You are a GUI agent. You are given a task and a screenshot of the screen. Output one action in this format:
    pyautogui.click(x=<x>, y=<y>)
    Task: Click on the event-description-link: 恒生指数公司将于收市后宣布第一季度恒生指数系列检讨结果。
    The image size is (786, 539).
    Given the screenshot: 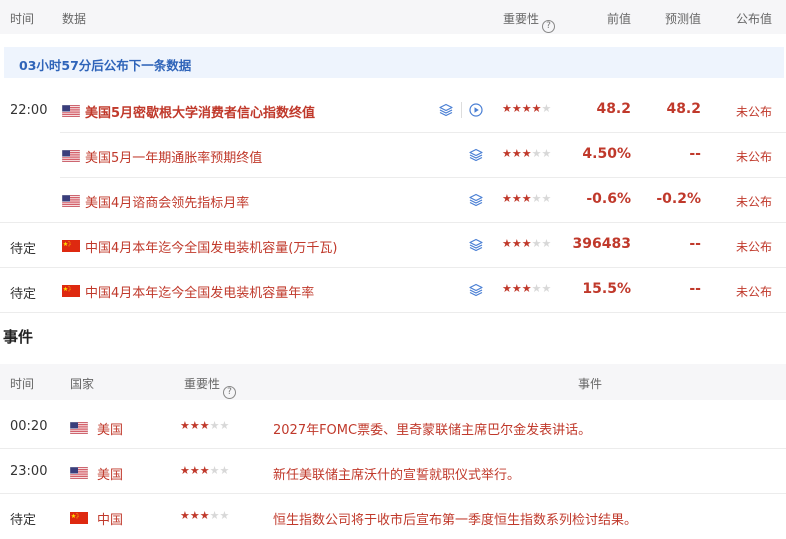 What is the action you would take?
    pyautogui.click(x=455, y=518)
    